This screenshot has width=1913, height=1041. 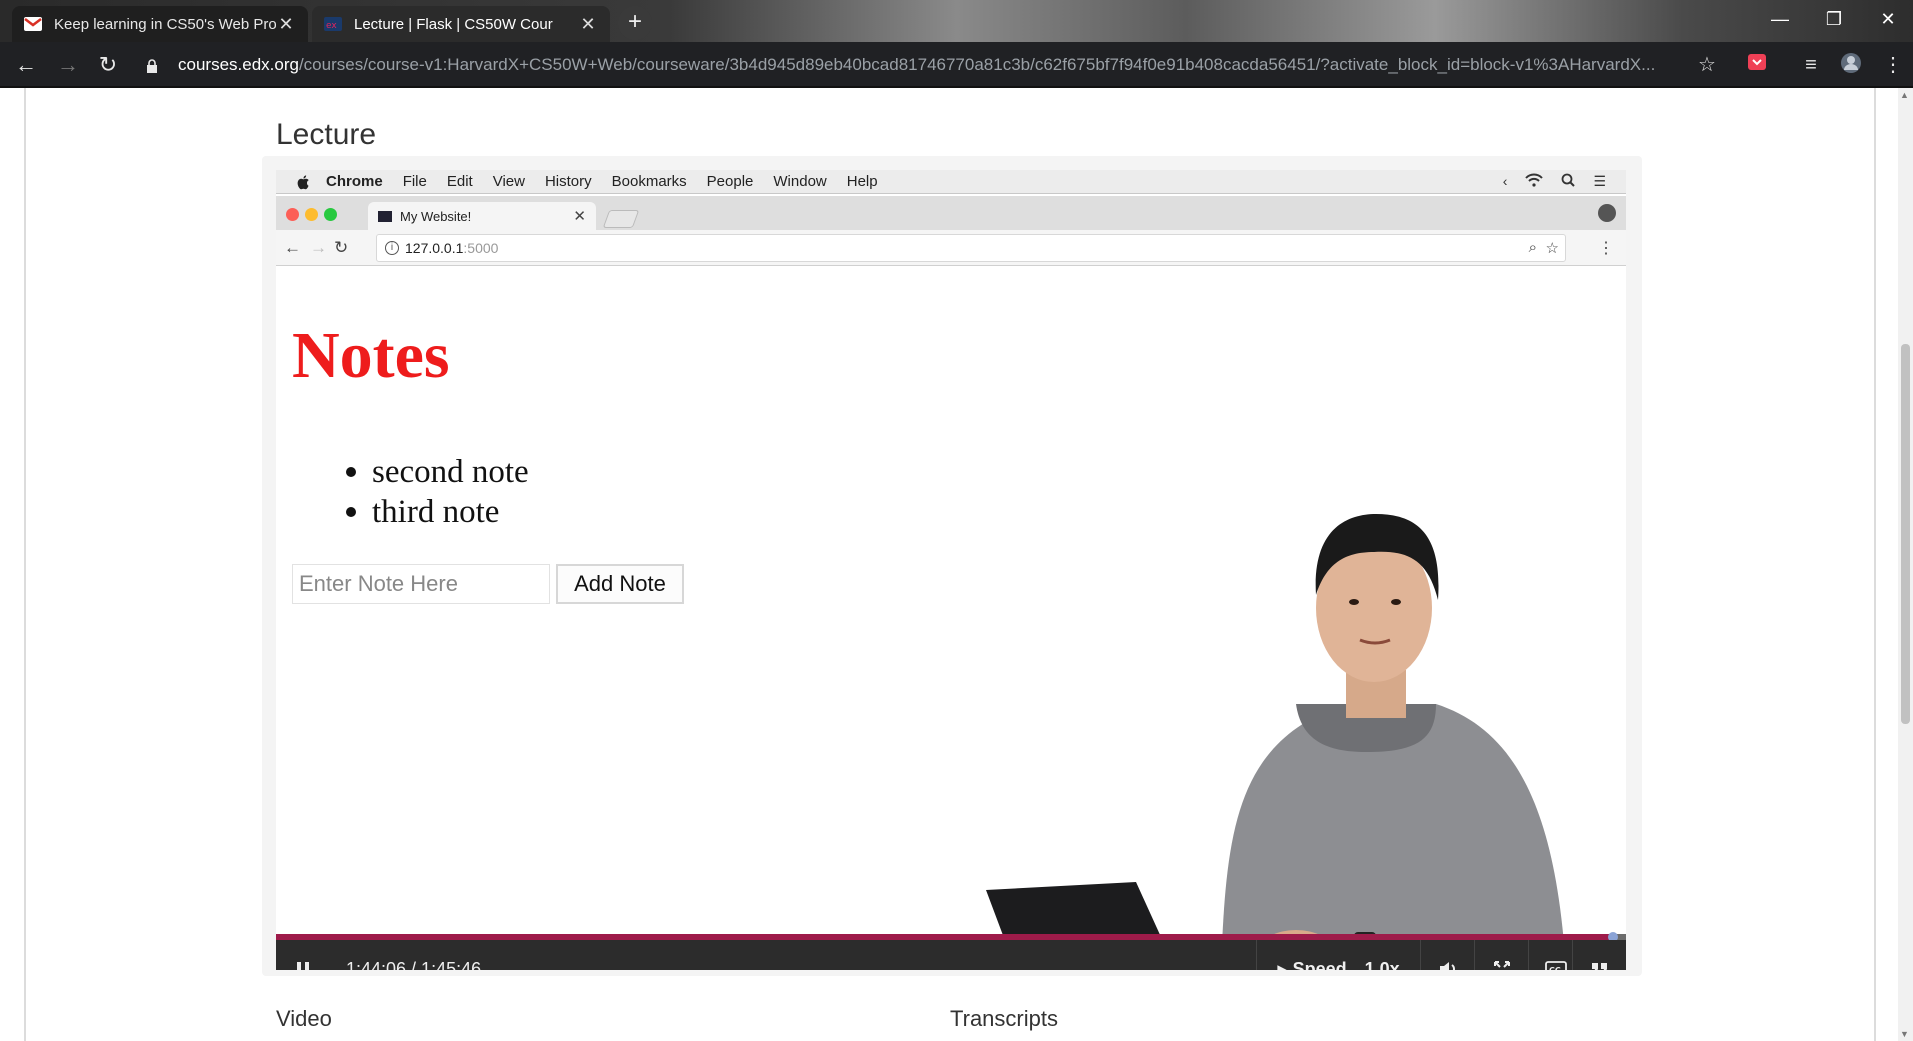 I want to click on inner-reload-icon: ↻, so click(x=341, y=247).